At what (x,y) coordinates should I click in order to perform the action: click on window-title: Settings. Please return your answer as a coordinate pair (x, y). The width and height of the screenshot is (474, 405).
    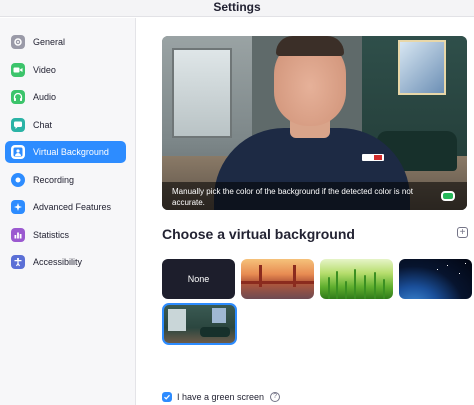
    Looking at the image, I should click on (237, 7).